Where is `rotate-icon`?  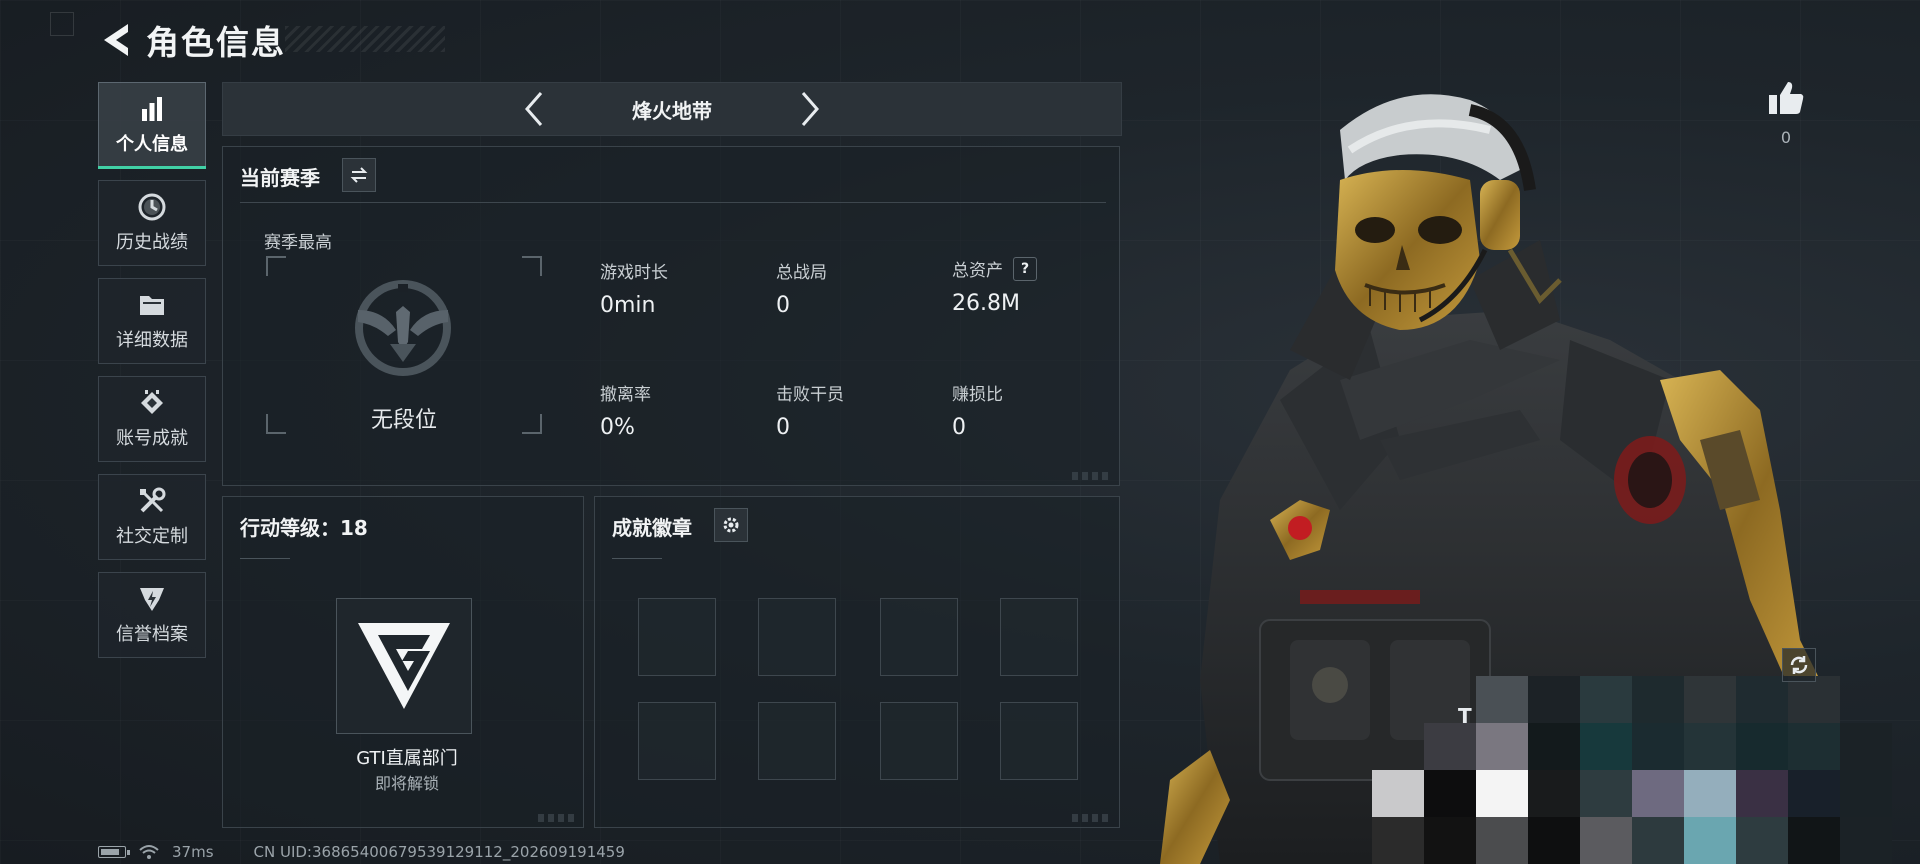
rotate-icon is located at coordinates (1799, 665).